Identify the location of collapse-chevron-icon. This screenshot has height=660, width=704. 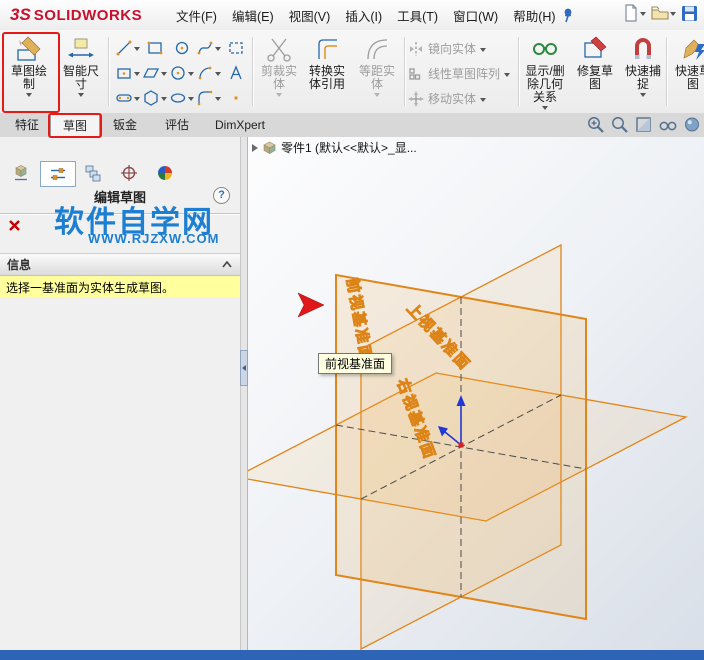
(227, 264).